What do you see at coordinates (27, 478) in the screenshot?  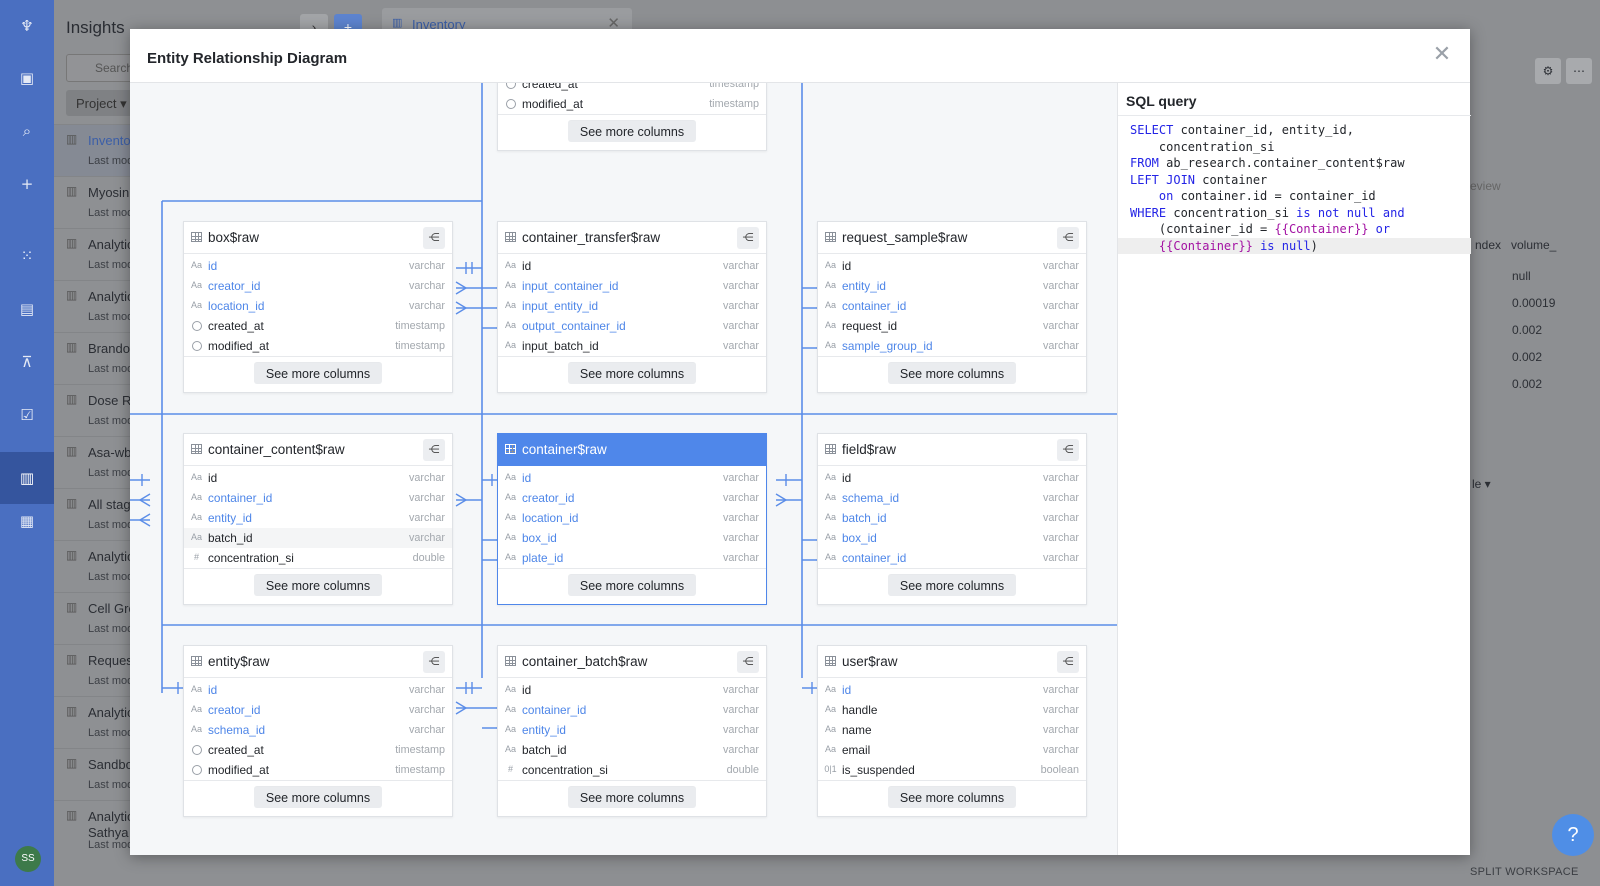 I see `insights-chart-icon: ▥` at bounding box center [27, 478].